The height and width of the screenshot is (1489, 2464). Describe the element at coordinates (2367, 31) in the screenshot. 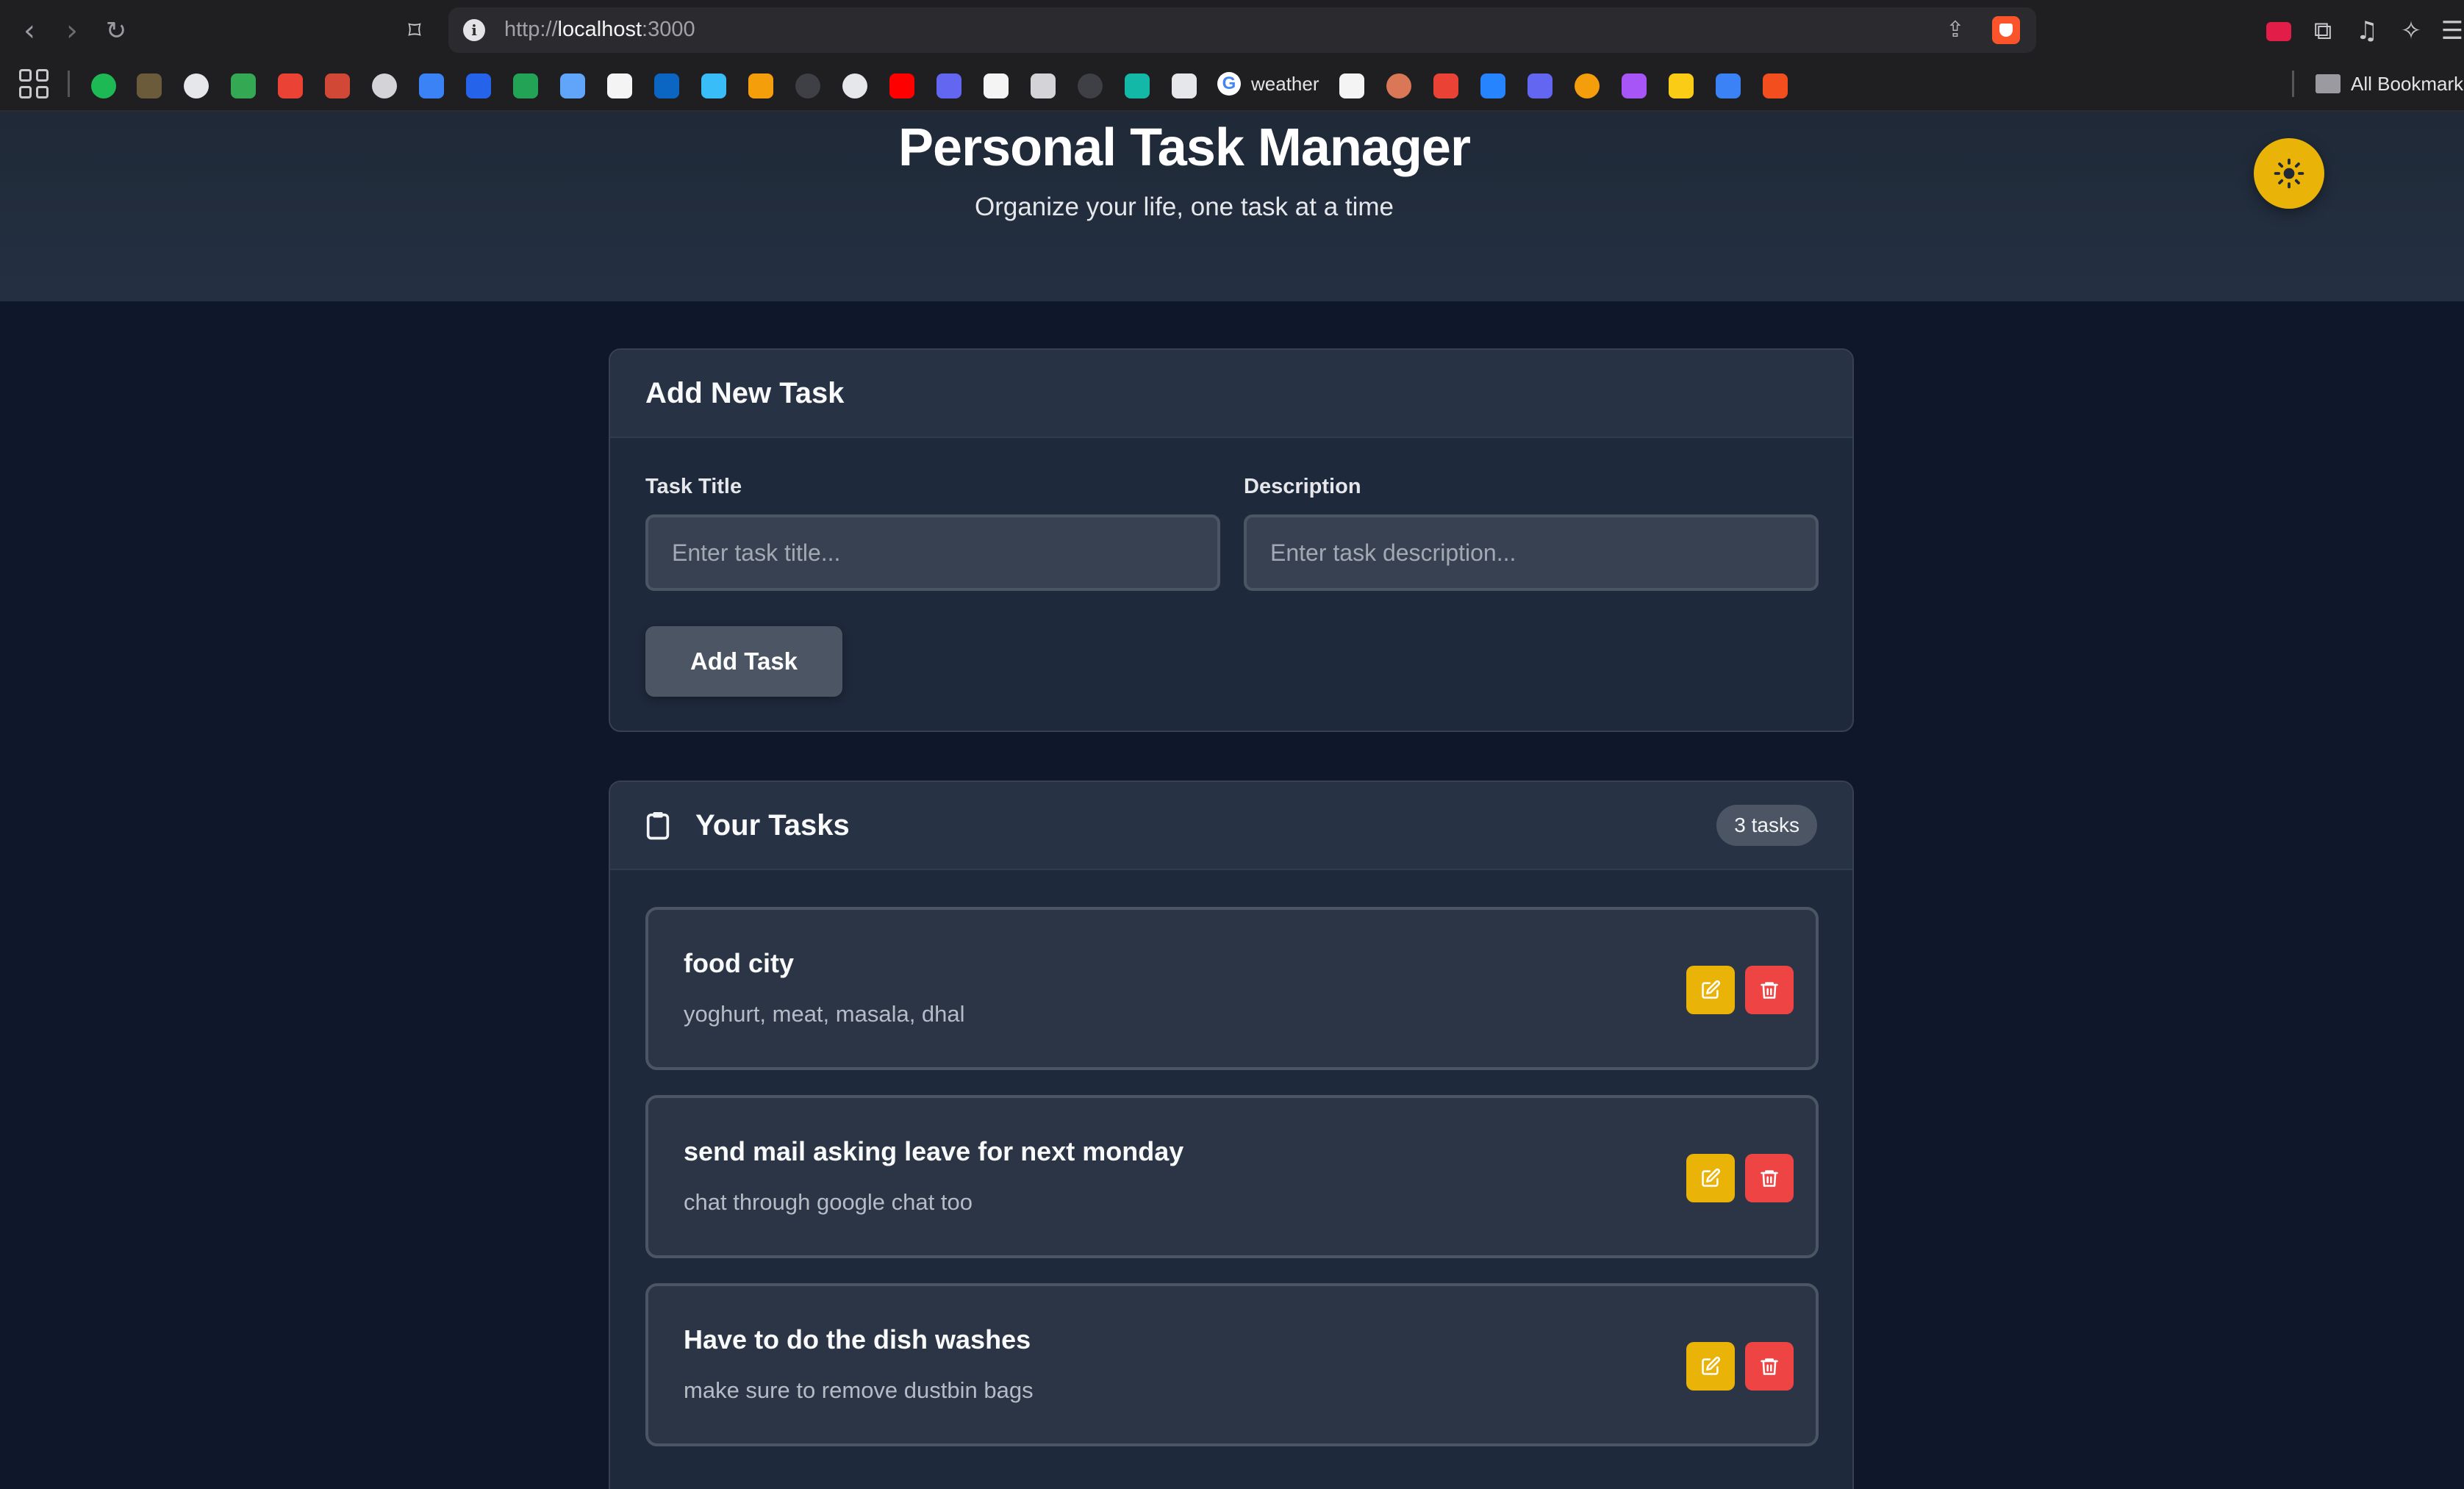

I see `music-icon: ♫` at that location.